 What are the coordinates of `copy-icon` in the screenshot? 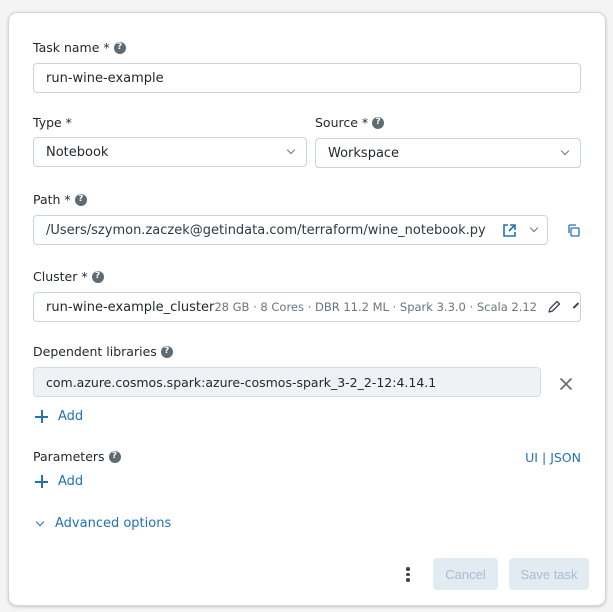 It's located at (573, 230).